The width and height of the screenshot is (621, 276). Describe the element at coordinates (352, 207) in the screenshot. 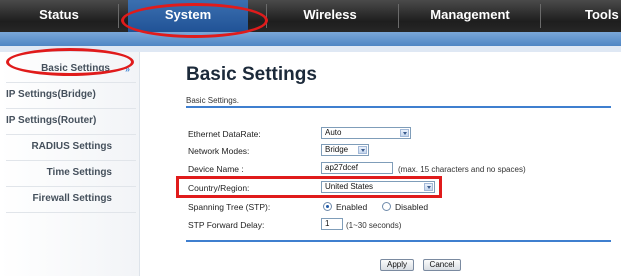

I see `stp-enabled-label: Enabled` at that location.